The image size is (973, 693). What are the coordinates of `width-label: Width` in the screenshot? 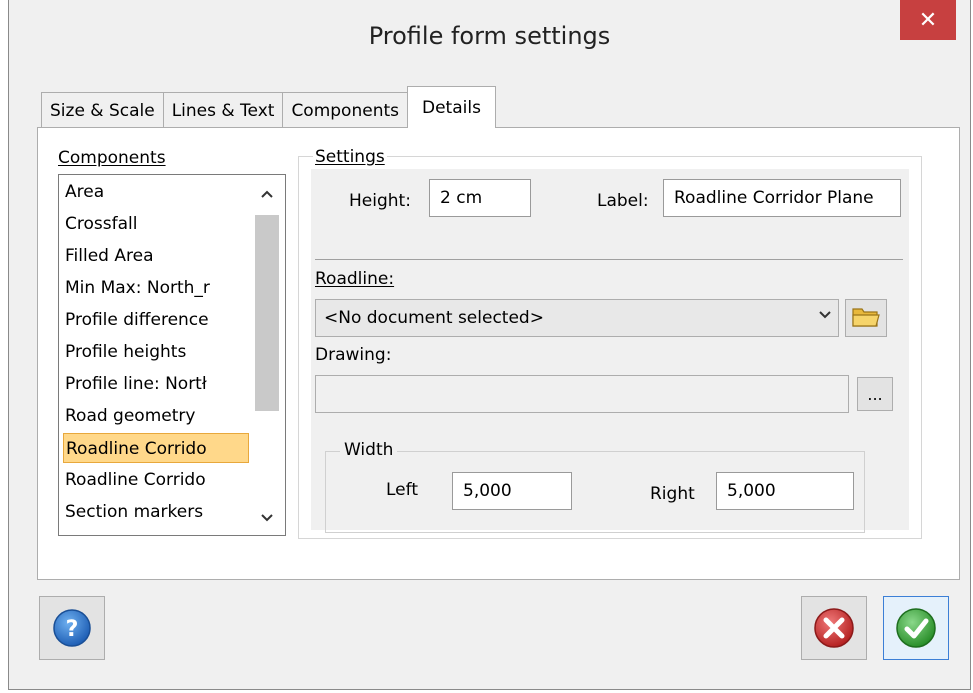 It's located at (369, 450).